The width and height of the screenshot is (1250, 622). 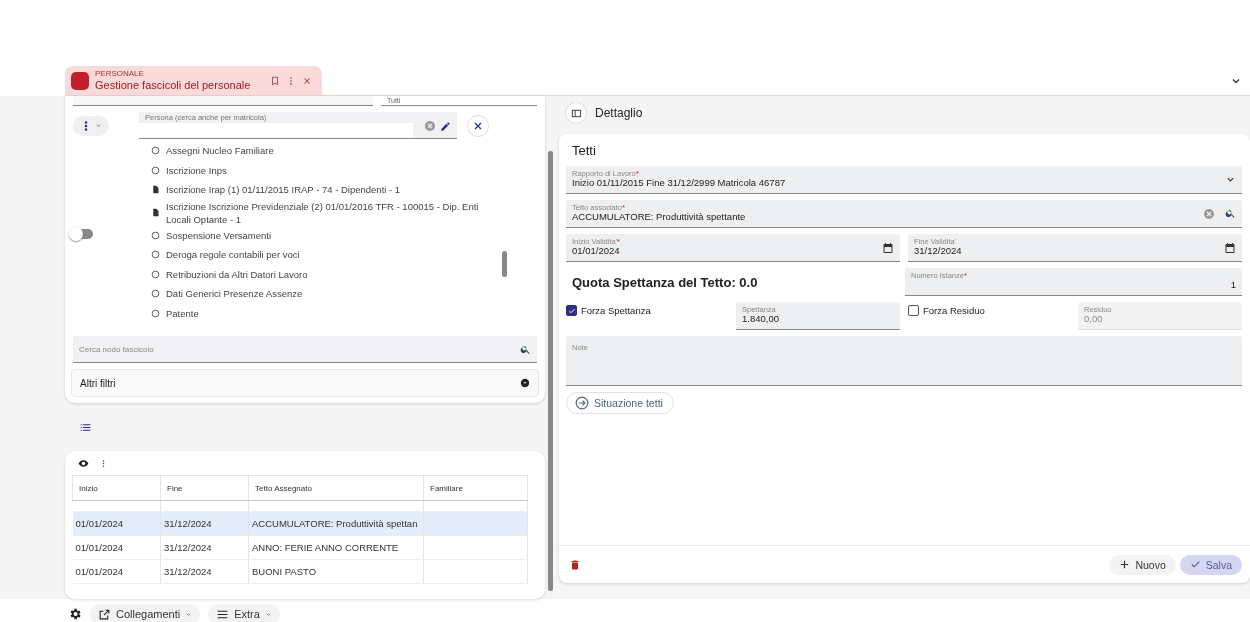 What do you see at coordinates (993, 316) in the screenshot?
I see `checkbox: Forza Residuo` at bounding box center [993, 316].